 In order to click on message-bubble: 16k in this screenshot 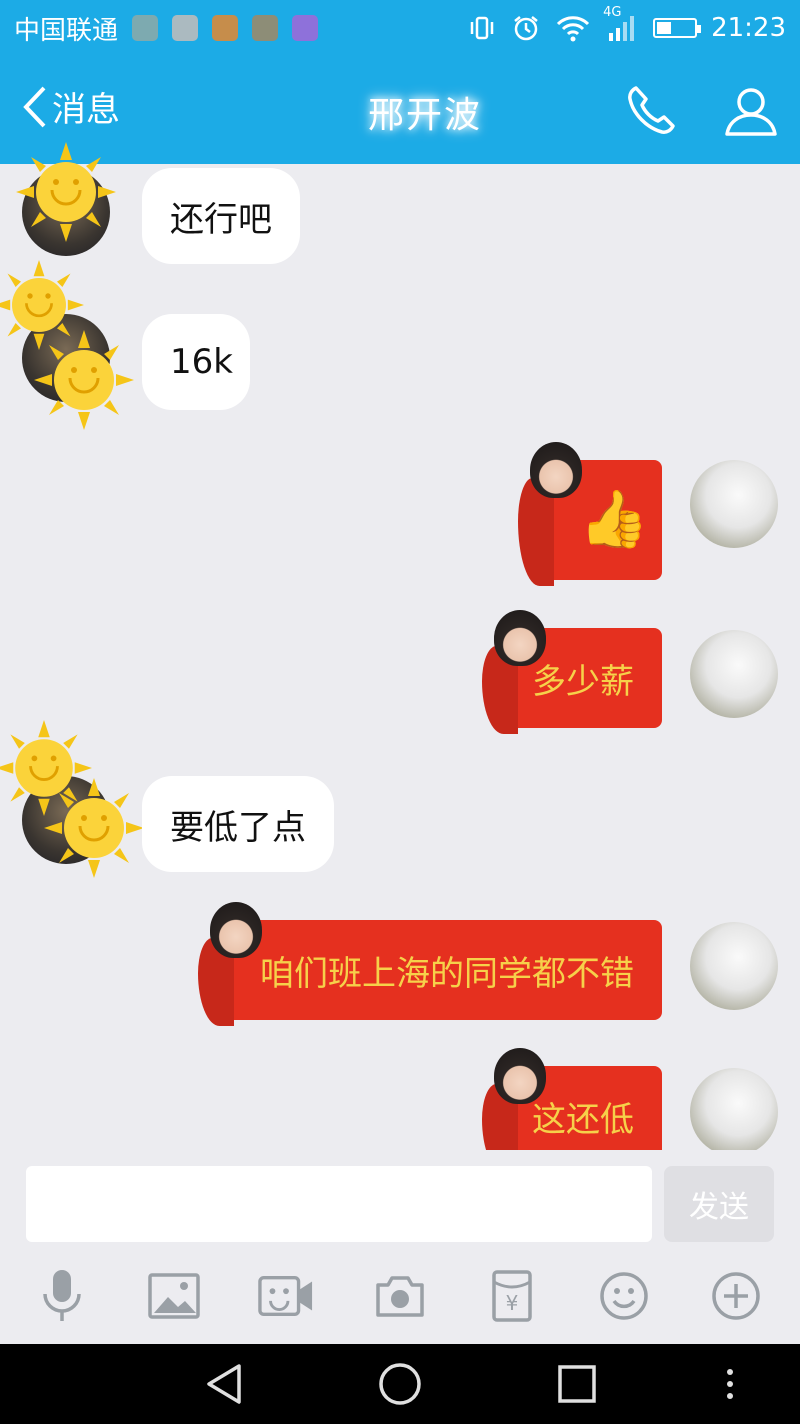, I will do `click(196, 362)`.